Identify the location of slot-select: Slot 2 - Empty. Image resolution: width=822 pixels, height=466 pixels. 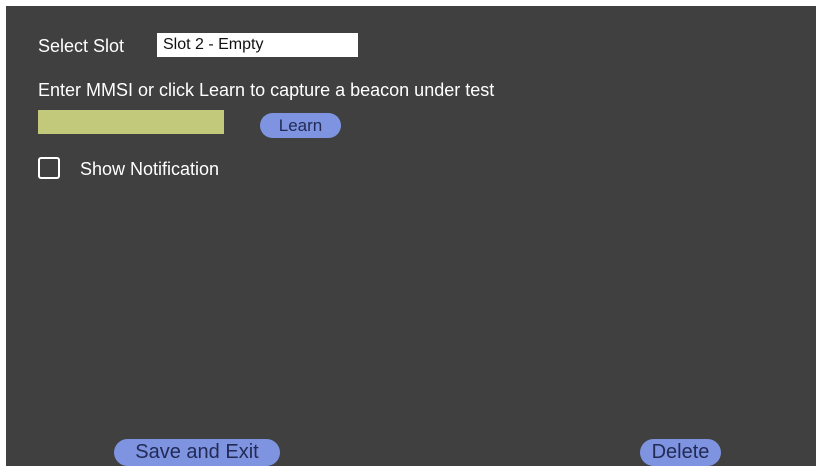
(257, 45).